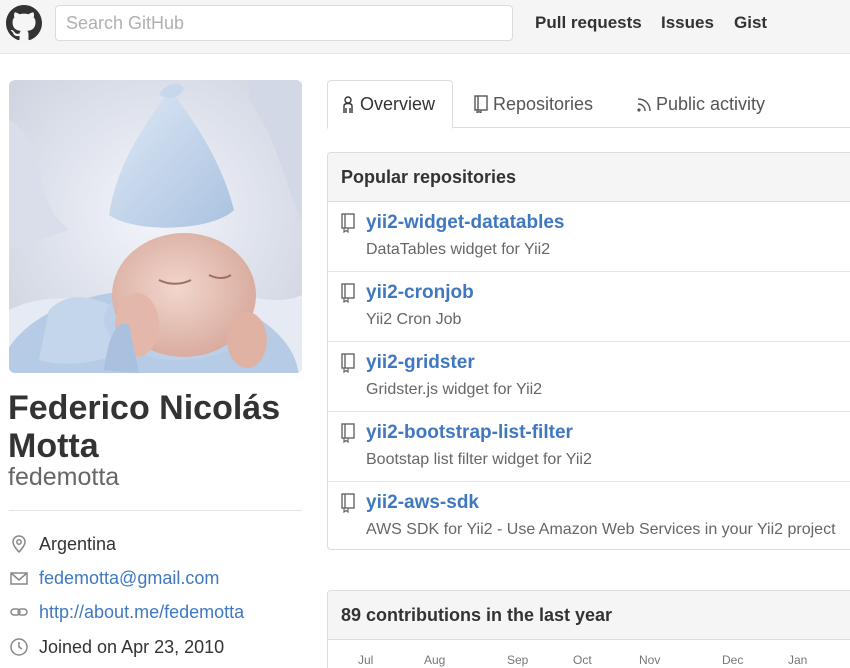 The image size is (850, 668). What do you see at coordinates (479, 459) in the screenshot?
I see `repo-description: Bootstap list filter widget for Yii2` at bounding box center [479, 459].